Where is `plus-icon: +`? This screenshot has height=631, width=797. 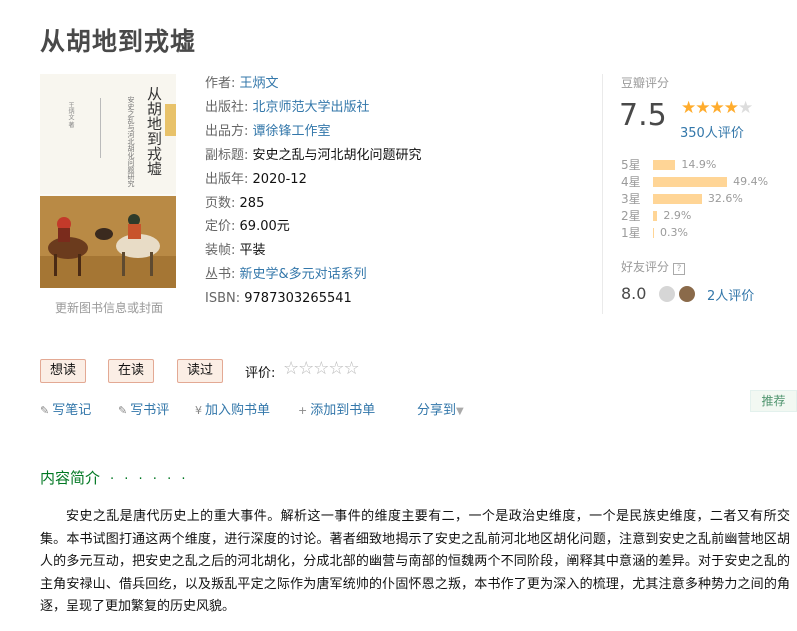
plus-icon: + is located at coordinates (303, 410).